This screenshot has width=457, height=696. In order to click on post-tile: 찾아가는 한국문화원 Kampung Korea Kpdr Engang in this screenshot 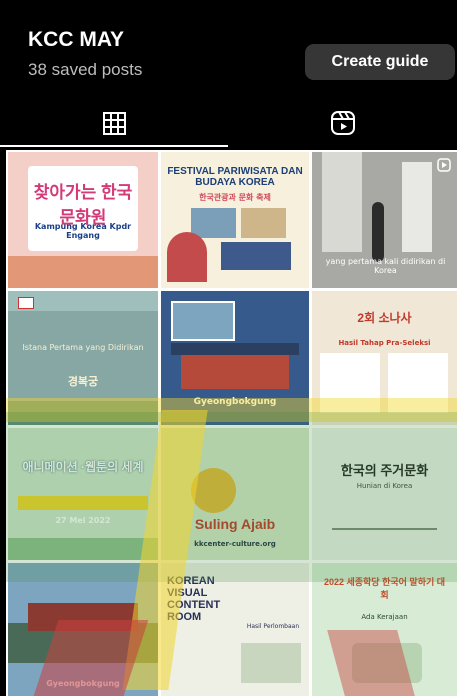, I will do `click(83, 220)`.